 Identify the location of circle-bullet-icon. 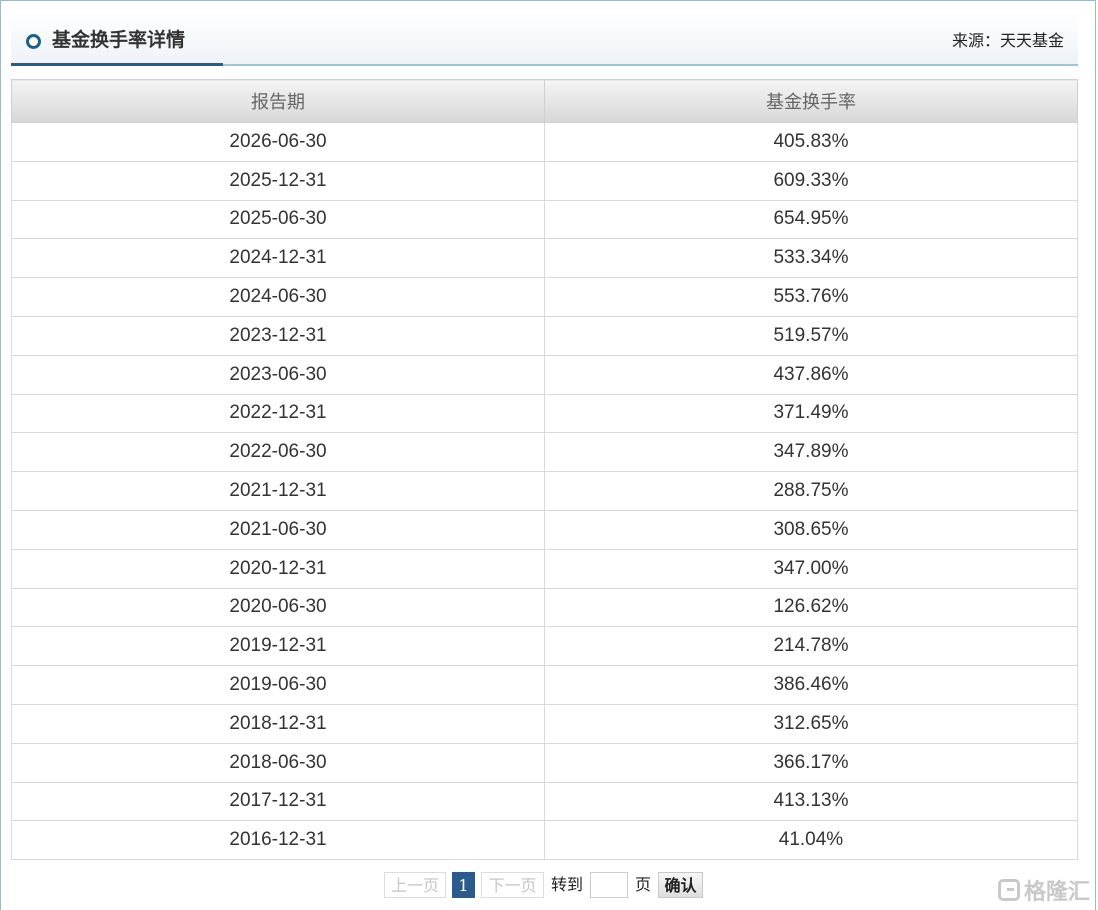
(33, 41).